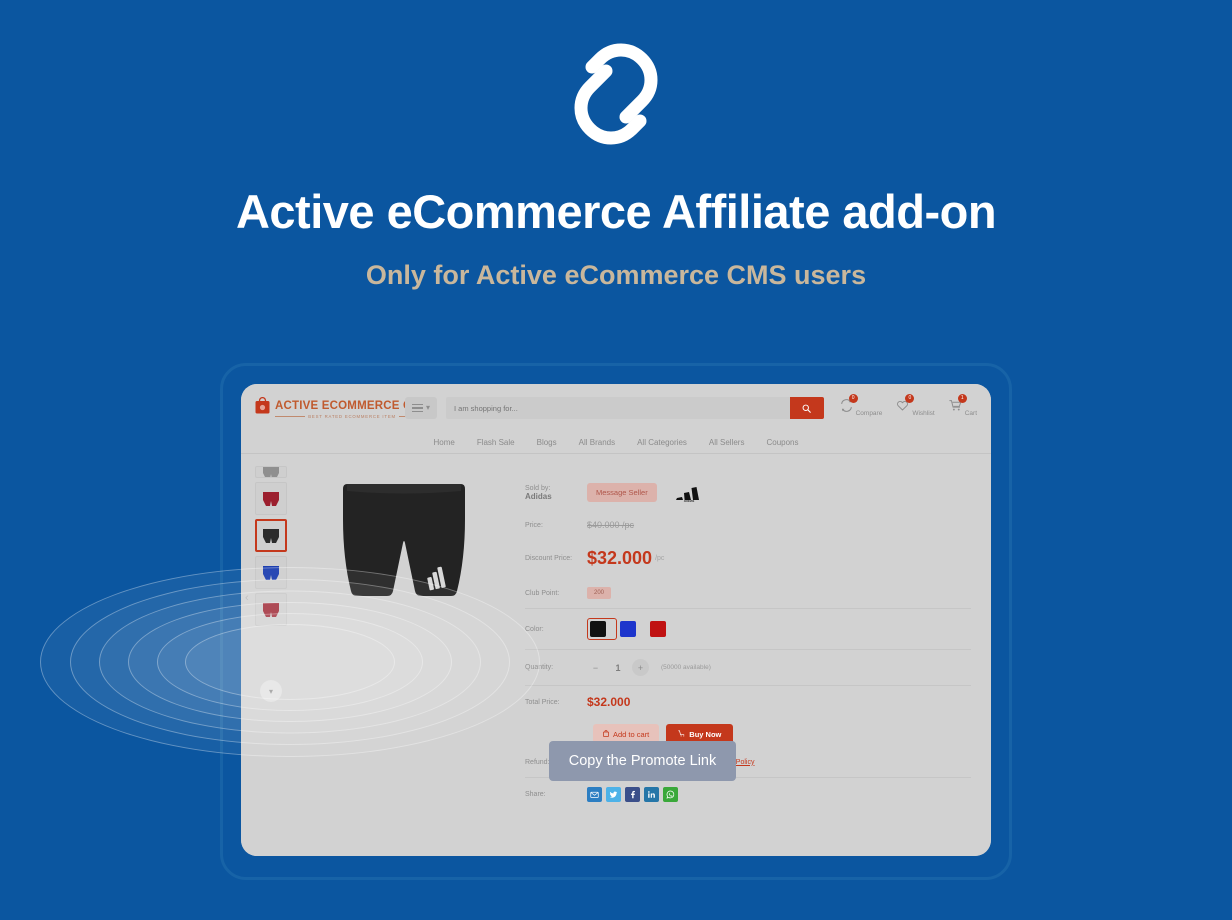 The height and width of the screenshot is (920, 1232). Describe the element at coordinates (609, 702) in the screenshot. I see `total-price-value: $32.000` at that location.